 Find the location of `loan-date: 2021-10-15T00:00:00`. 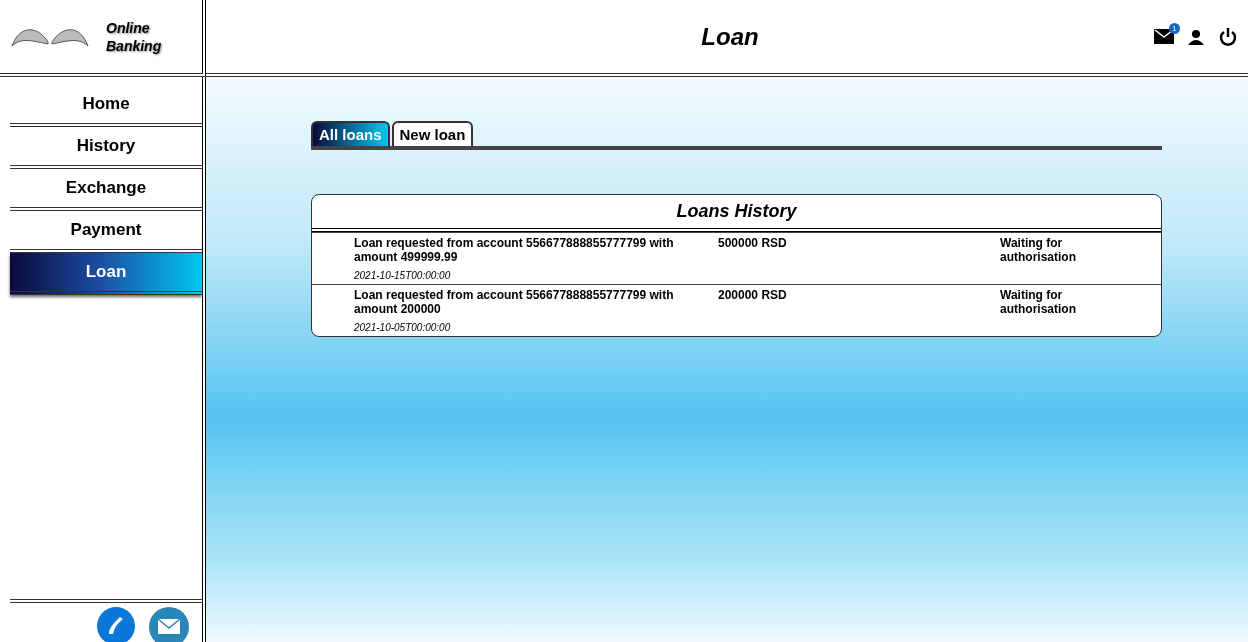

loan-date: 2021-10-15T00:00:00 is located at coordinates (403, 275).